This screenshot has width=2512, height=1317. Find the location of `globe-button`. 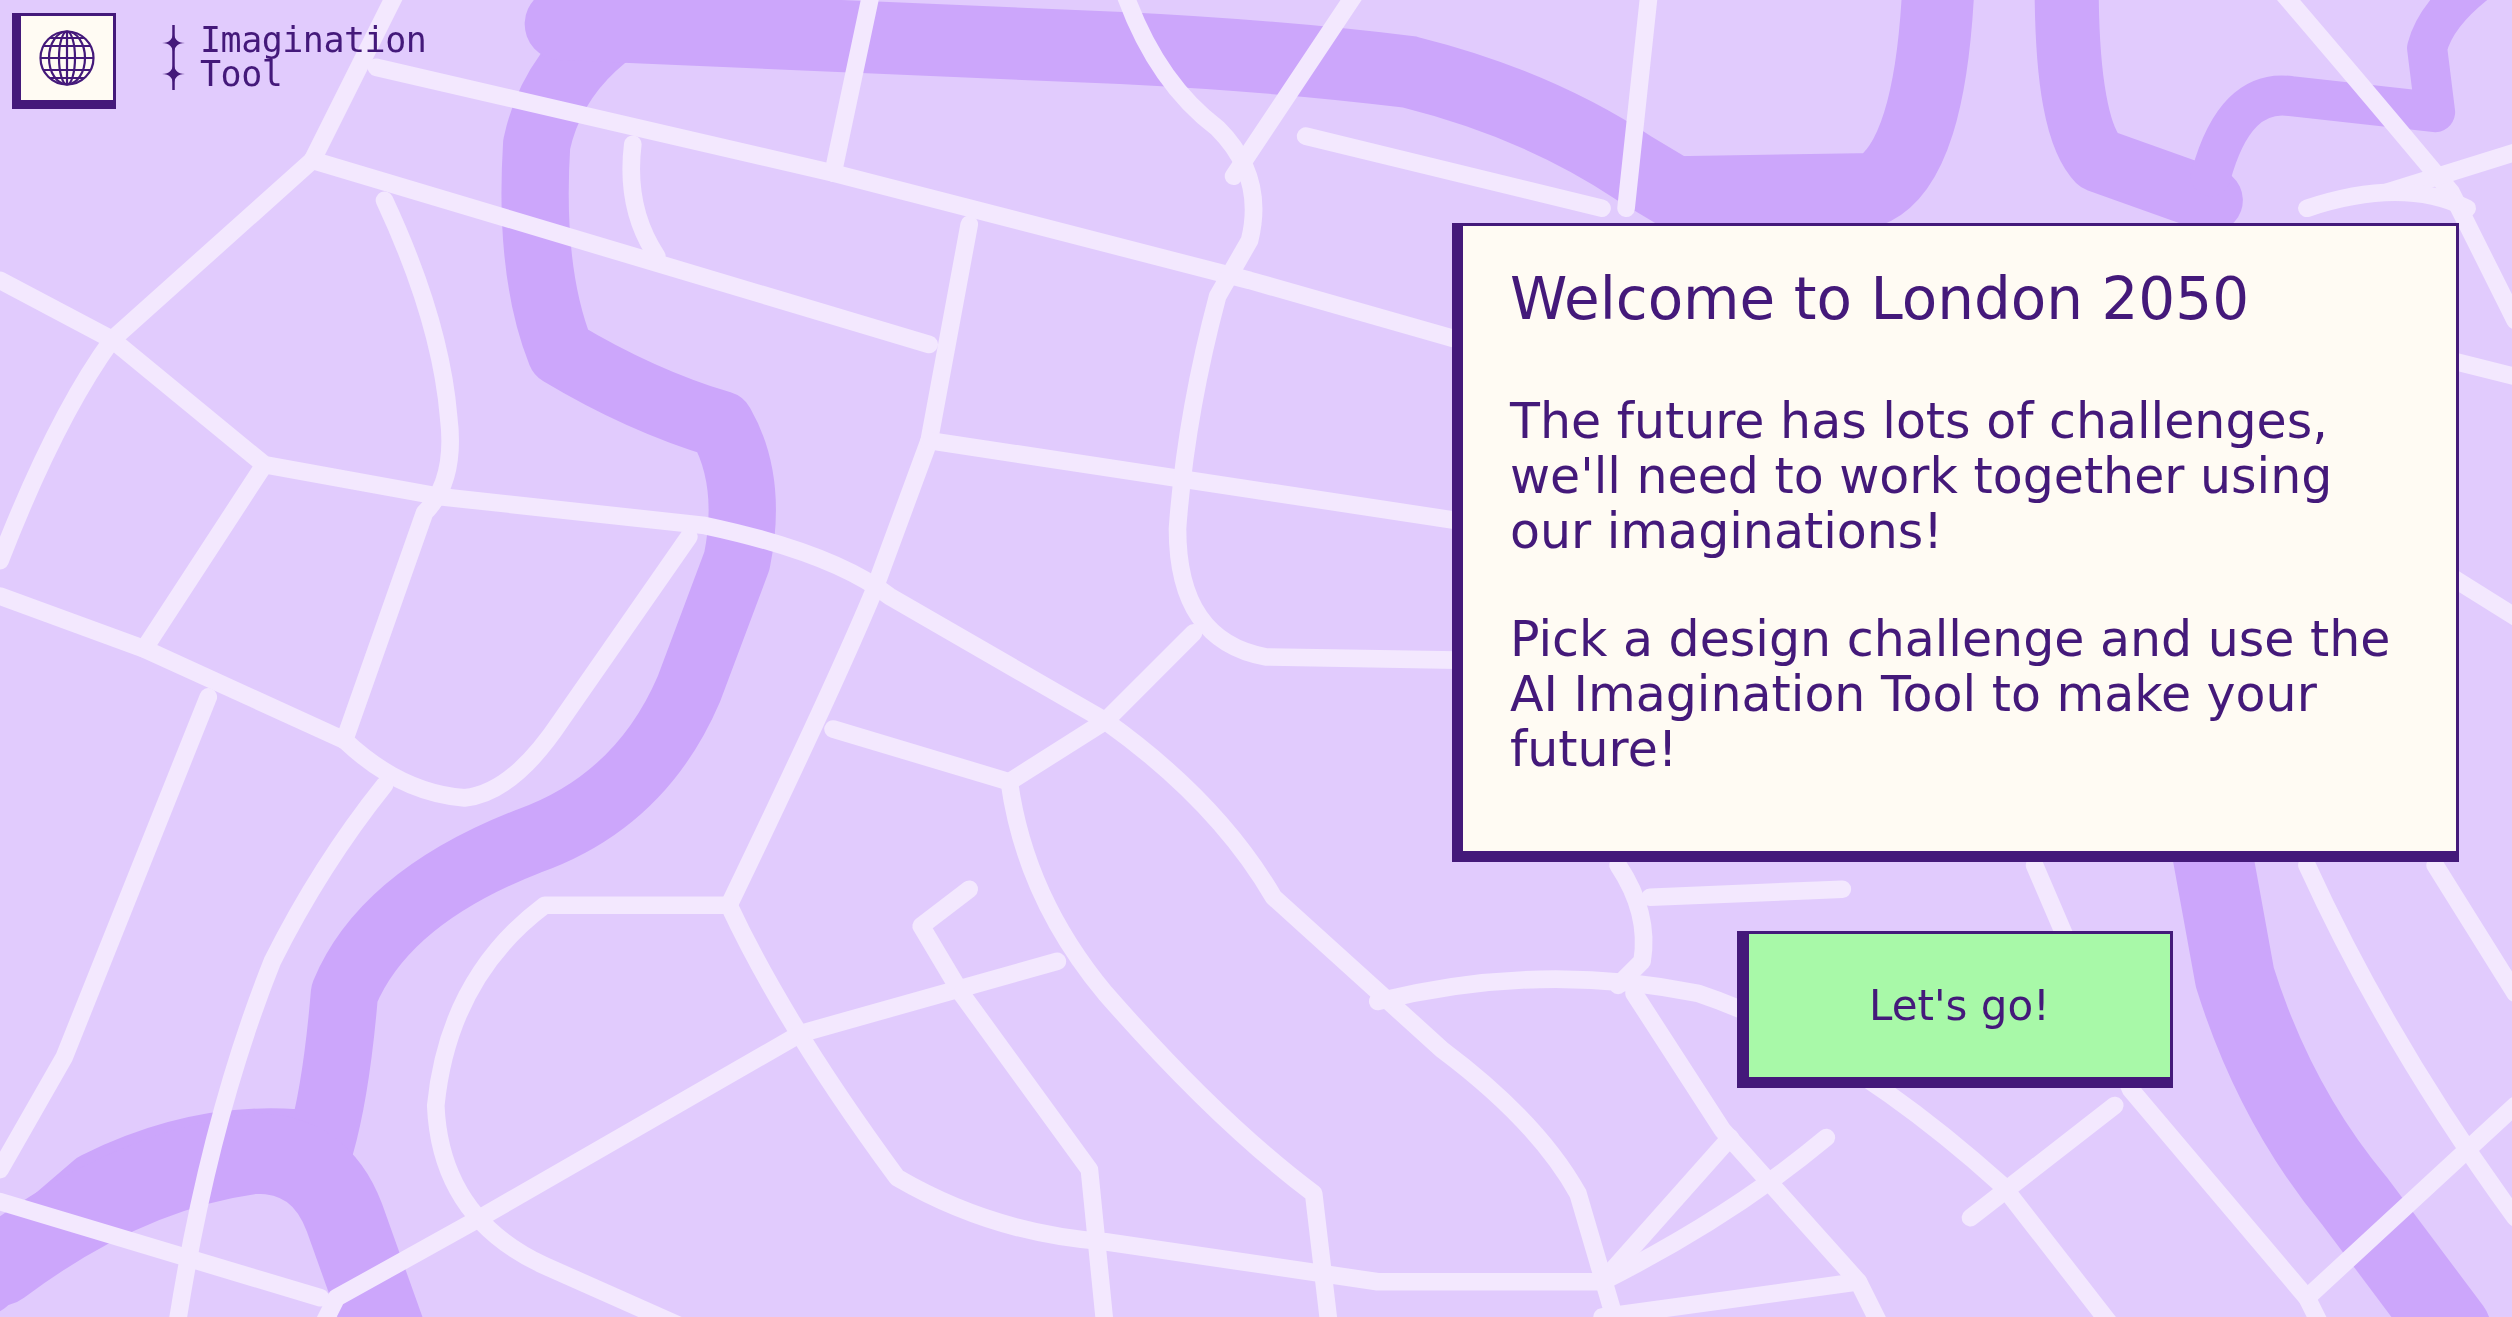

globe-button is located at coordinates (64, 61).